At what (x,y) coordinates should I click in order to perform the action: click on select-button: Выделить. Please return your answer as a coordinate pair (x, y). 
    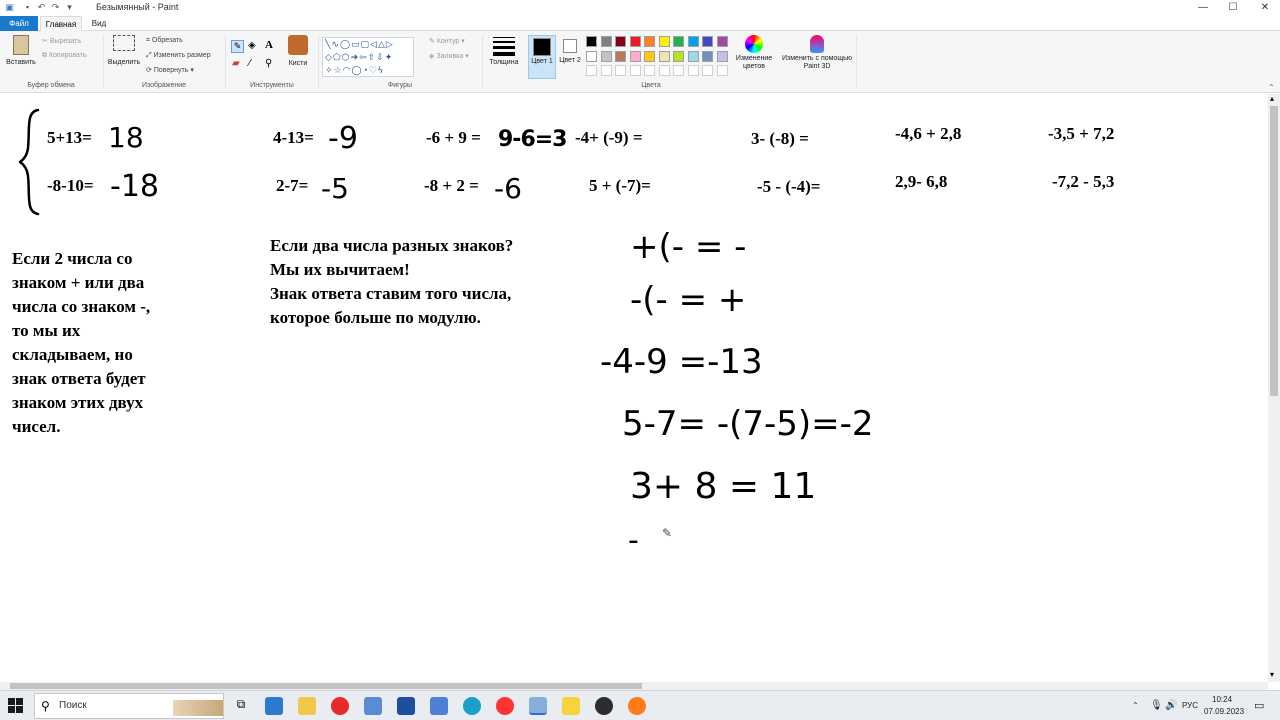
    Looking at the image, I should click on (124, 50).